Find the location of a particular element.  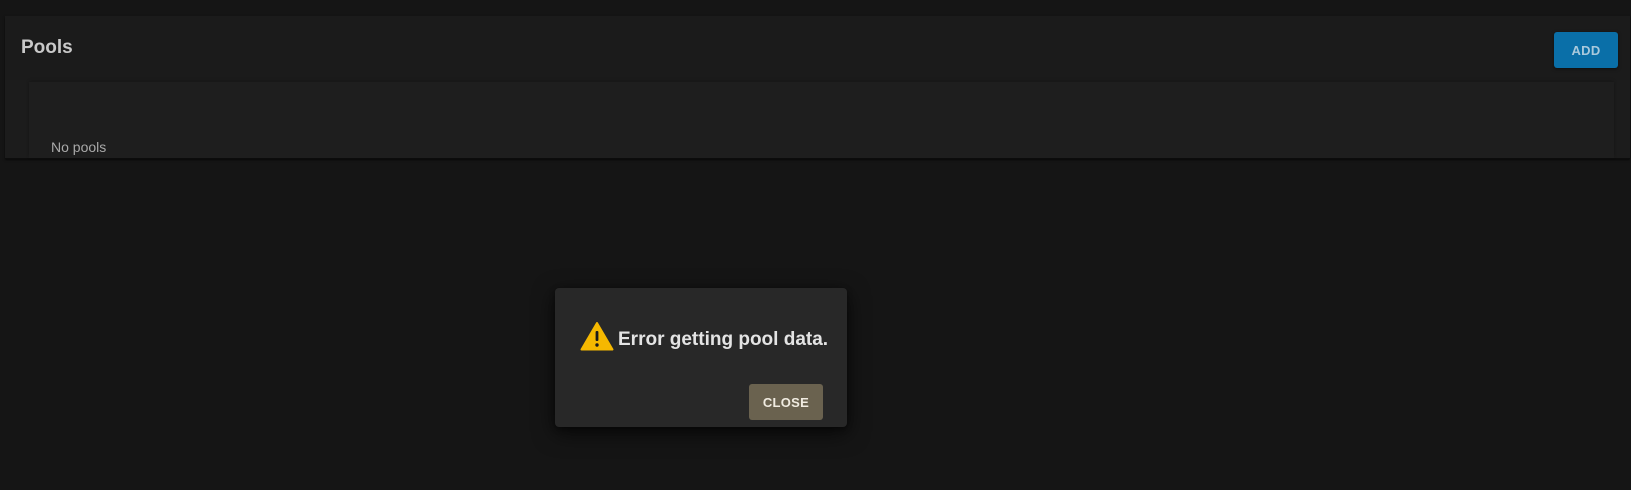

page-title: Pools is located at coordinates (47, 47).